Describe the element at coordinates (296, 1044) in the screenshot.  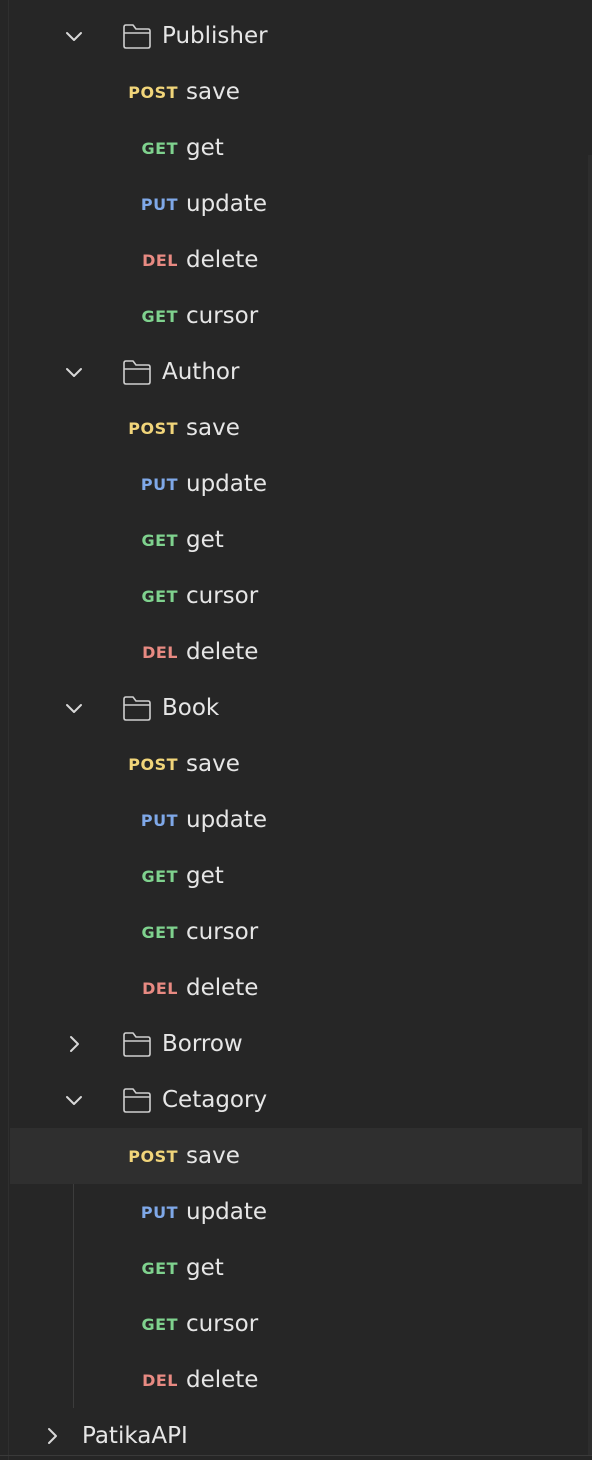
I see `folder-row-borrow: Borrow` at that location.